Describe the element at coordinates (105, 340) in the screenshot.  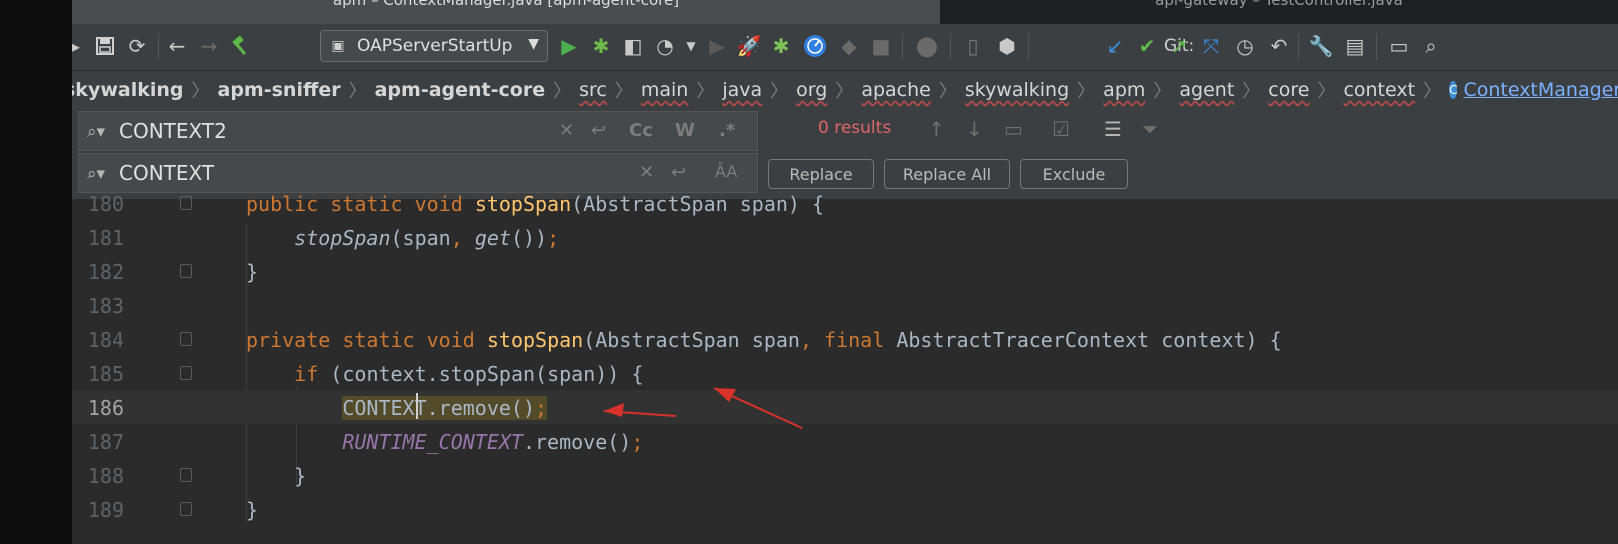
I see `line-number: 184` at that location.